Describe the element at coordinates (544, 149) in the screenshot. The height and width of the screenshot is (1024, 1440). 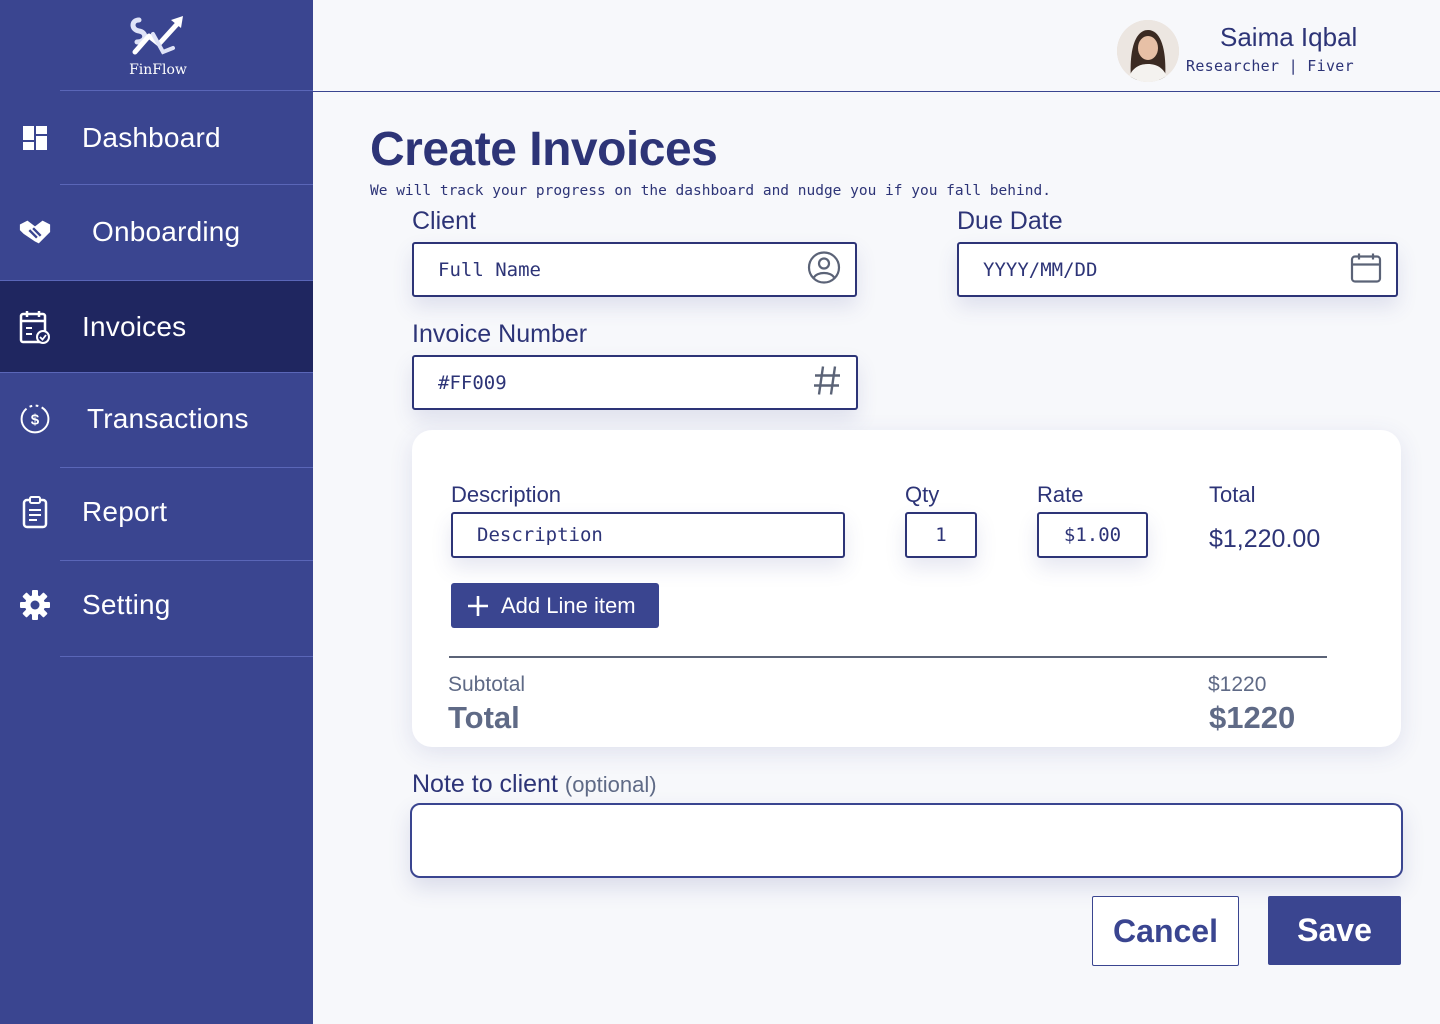
I see `page-title: Create Invoices` at that location.